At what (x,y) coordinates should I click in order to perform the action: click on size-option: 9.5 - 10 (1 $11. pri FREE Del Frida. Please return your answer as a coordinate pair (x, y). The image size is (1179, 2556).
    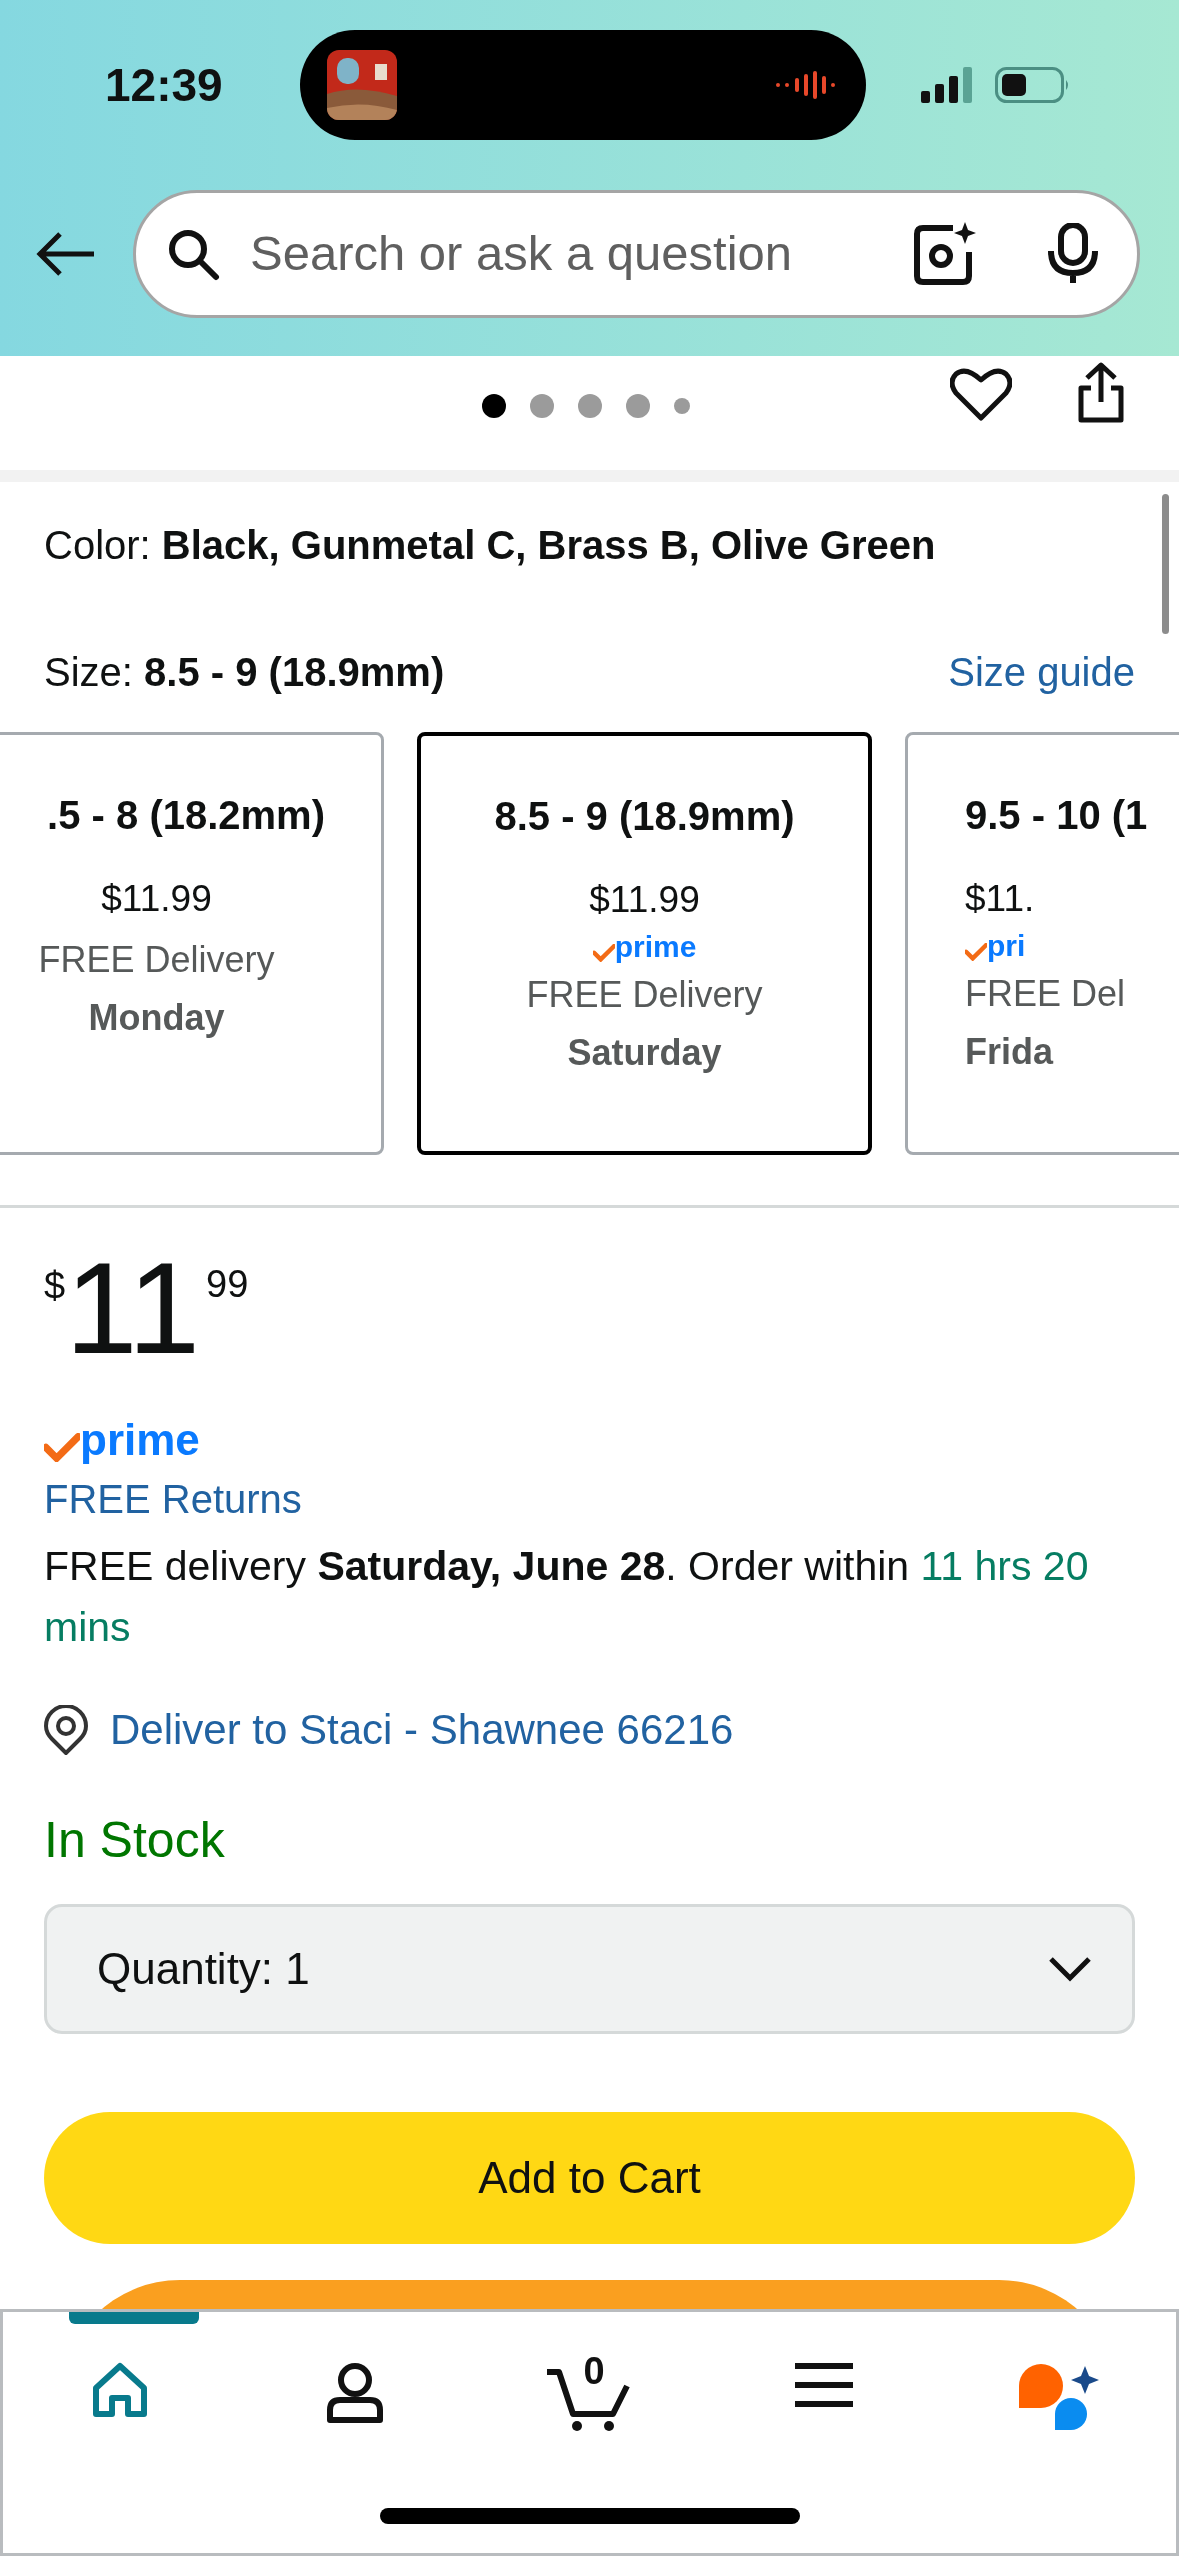
    Looking at the image, I should click on (1042, 943).